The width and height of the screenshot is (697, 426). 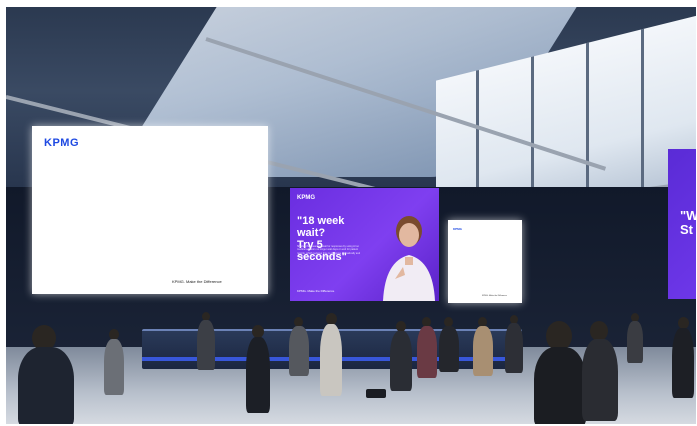 What do you see at coordinates (688, 222) in the screenshot?
I see `partial-headline: "W St` at bounding box center [688, 222].